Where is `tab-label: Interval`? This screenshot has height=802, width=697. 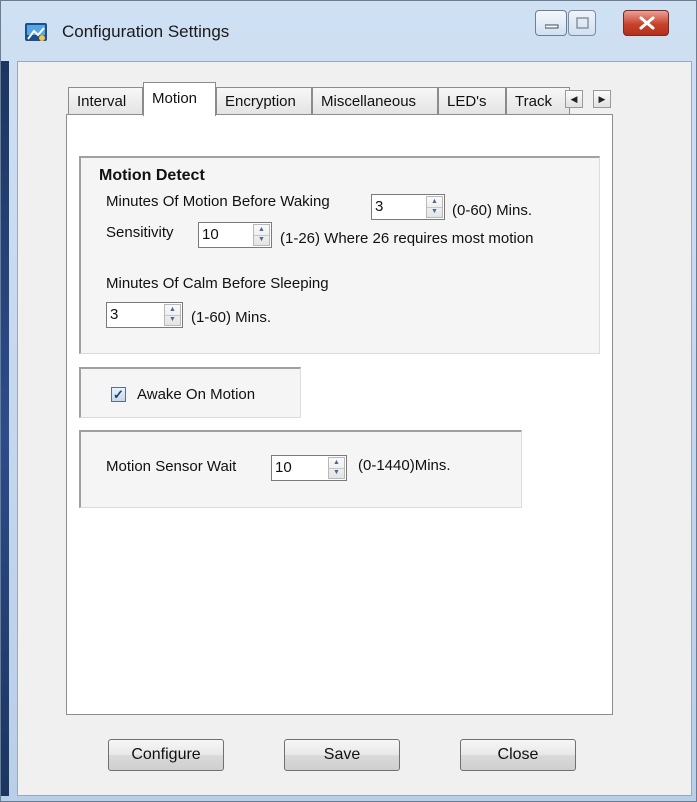 tab-label: Interval is located at coordinates (102, 101).